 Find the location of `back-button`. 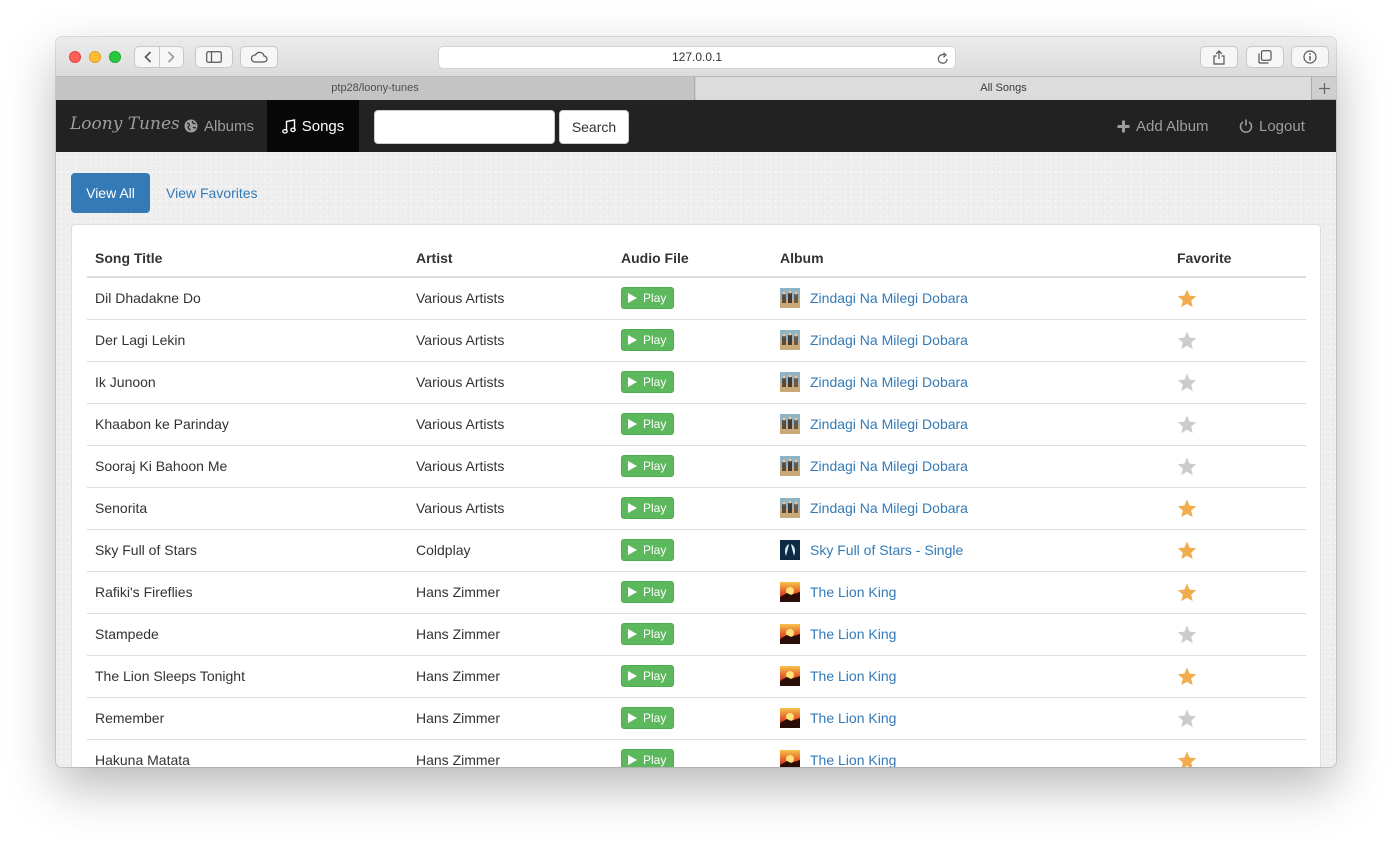

back-button is located at coordinates (147, 57).